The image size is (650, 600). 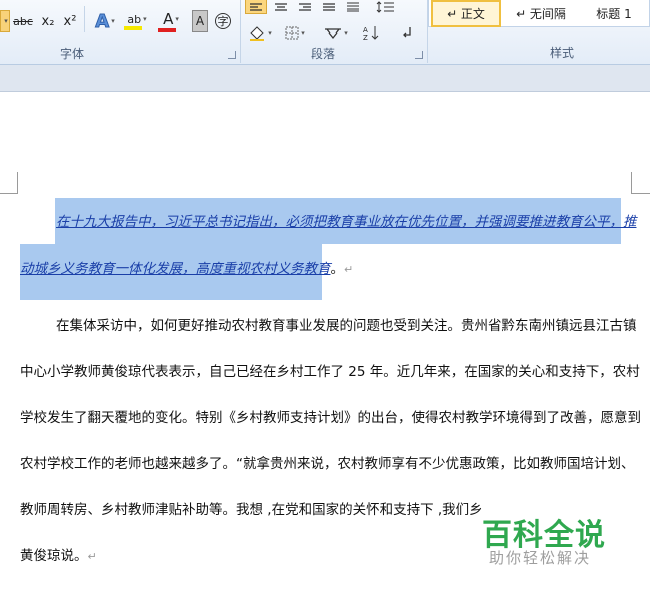 What do you see at coordinates (365, 37) in the screenshot?
I see `svg-text: Z` at bounding box center [365, 37].